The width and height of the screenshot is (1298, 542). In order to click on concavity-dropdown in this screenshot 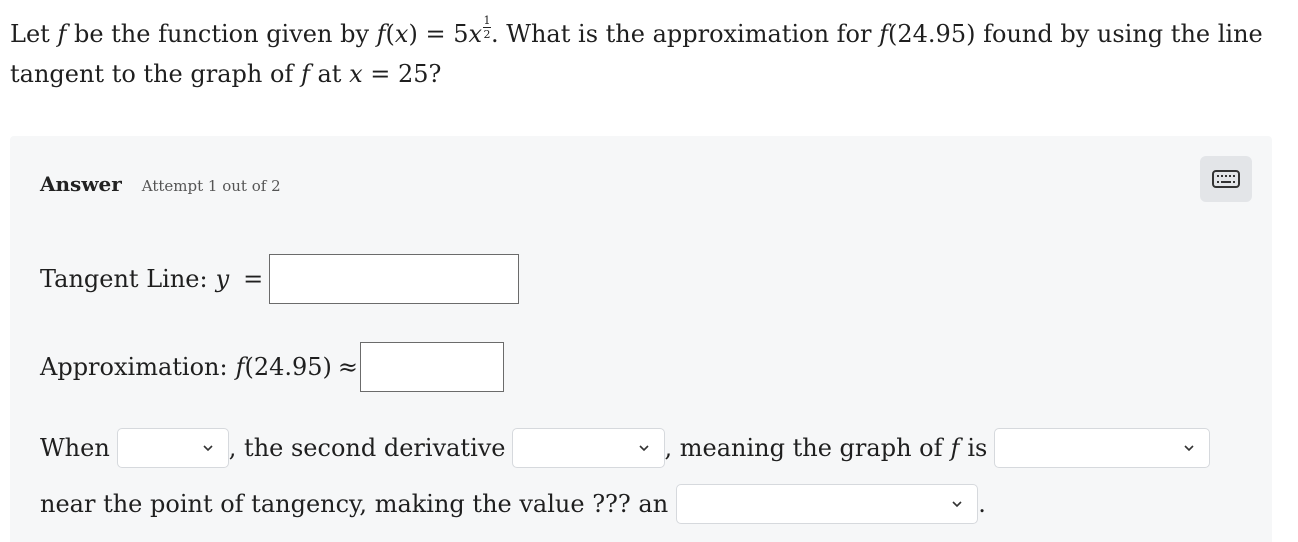, I will do `click(1102, 448)`.